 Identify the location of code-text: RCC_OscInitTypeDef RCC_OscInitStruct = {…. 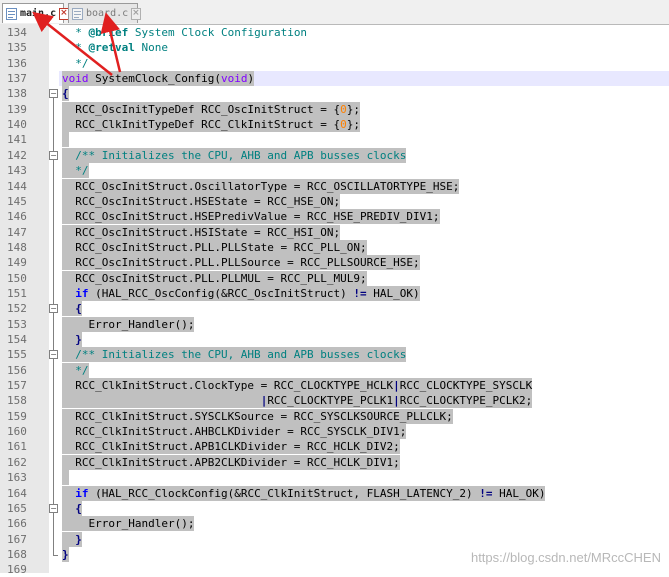
(211, 109).